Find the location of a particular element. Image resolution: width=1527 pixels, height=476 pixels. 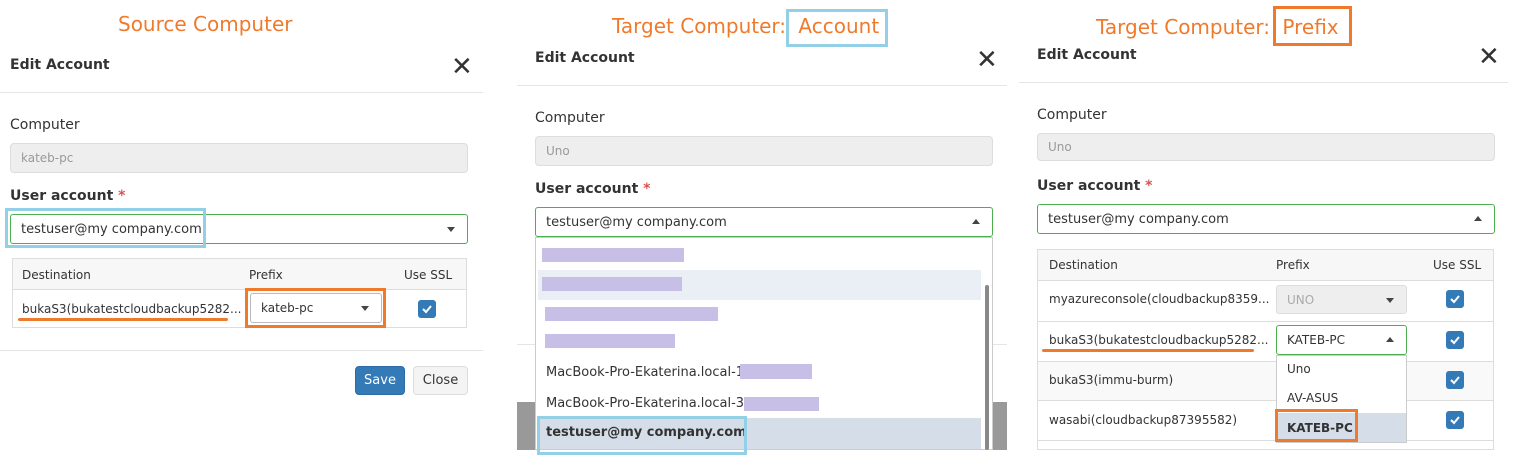

dropdown-scrollbar is located at coordinates (987, 367).